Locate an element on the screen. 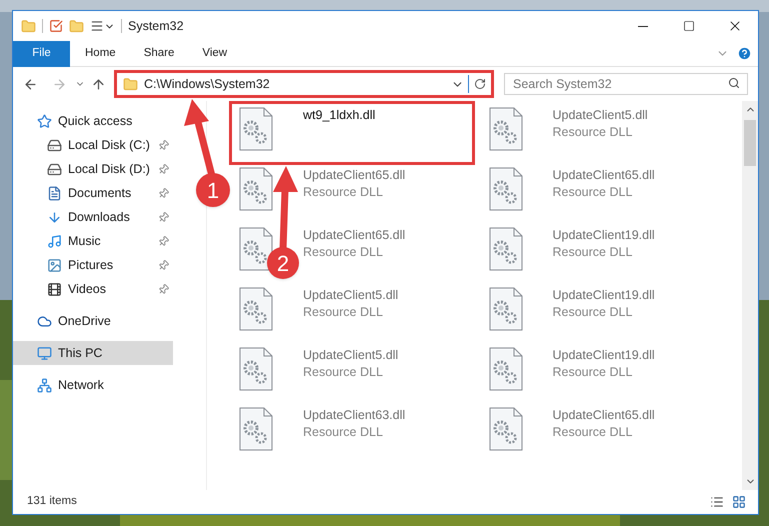 Image resolution: width=769 pixels, height=526 pixels. address-field: C:\Windows\System32 is located at coordinates (304, 84).